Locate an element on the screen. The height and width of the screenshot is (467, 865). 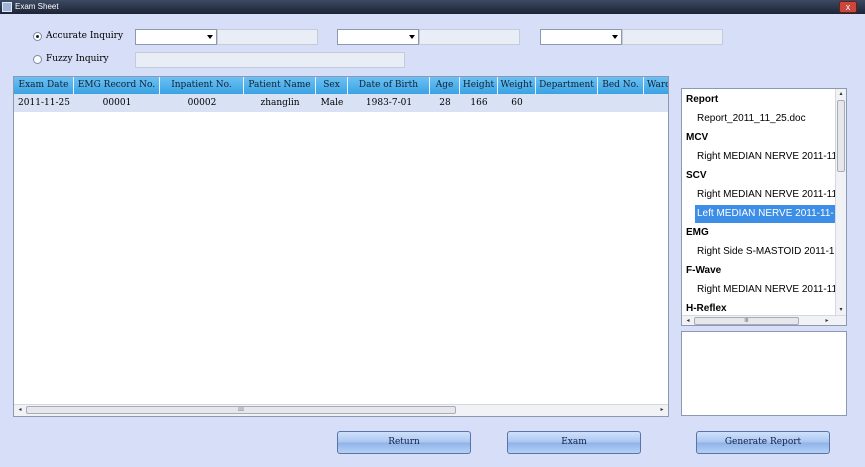
tree-scroll-thumb is located at coordinates (841, 136).